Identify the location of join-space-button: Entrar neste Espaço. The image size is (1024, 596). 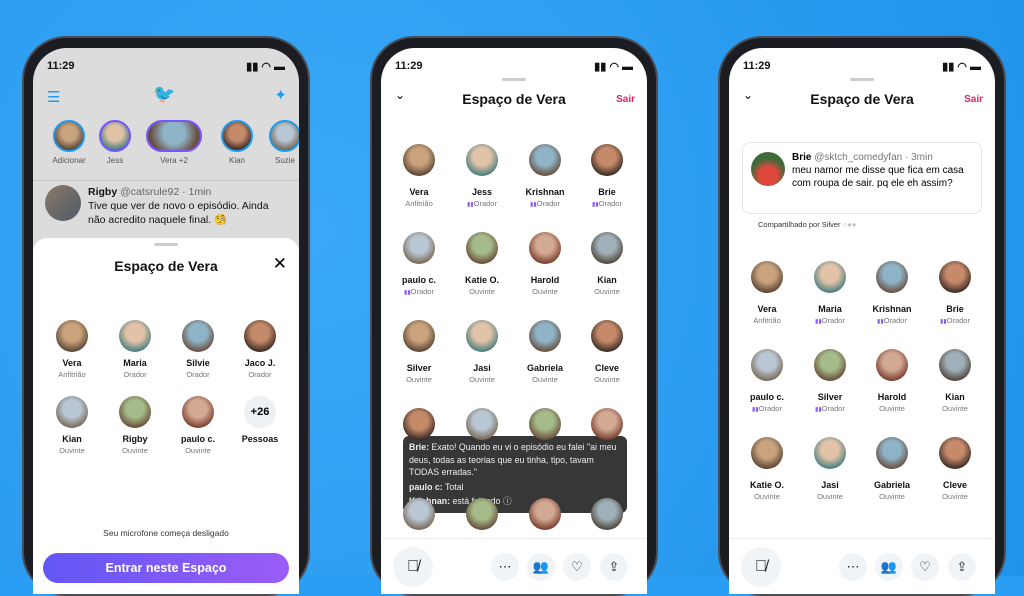
(166, 568).